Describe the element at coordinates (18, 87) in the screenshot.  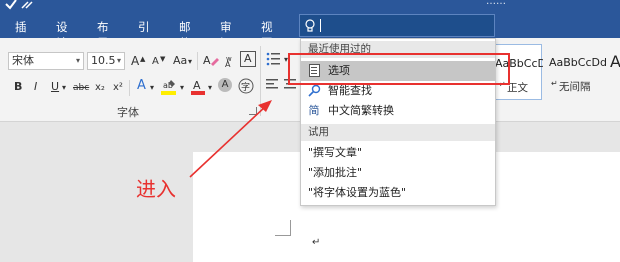
I see `bold-button: B` at that location.